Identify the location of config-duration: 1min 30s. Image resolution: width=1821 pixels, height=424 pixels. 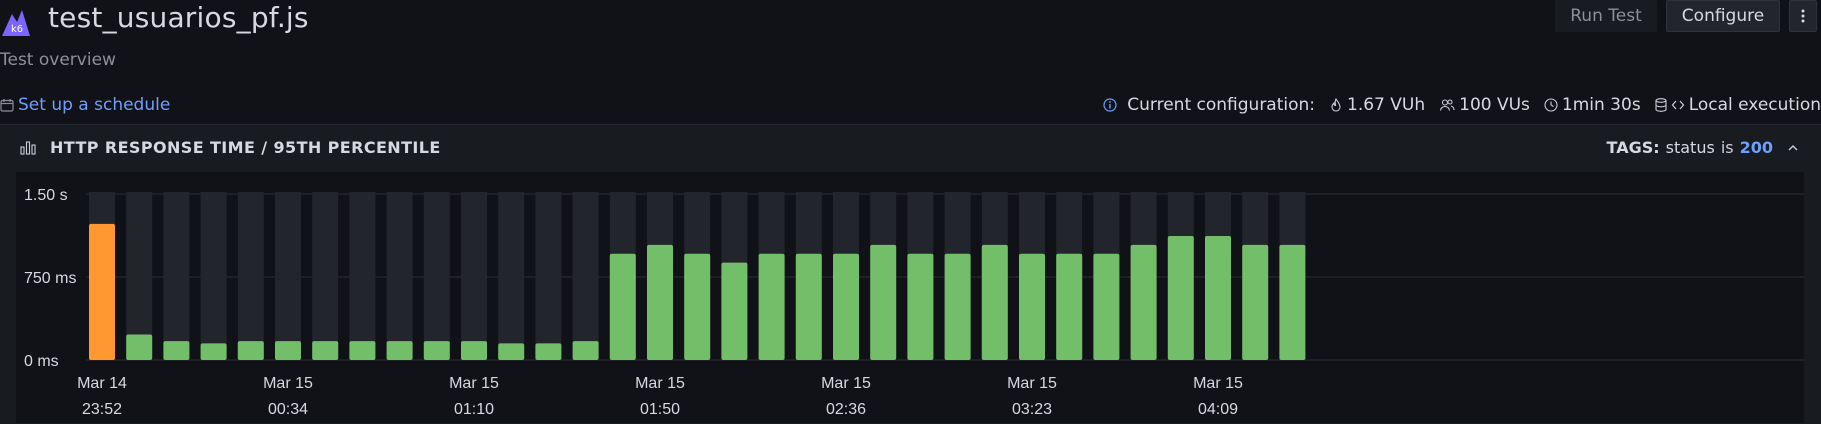
(1592, 105).